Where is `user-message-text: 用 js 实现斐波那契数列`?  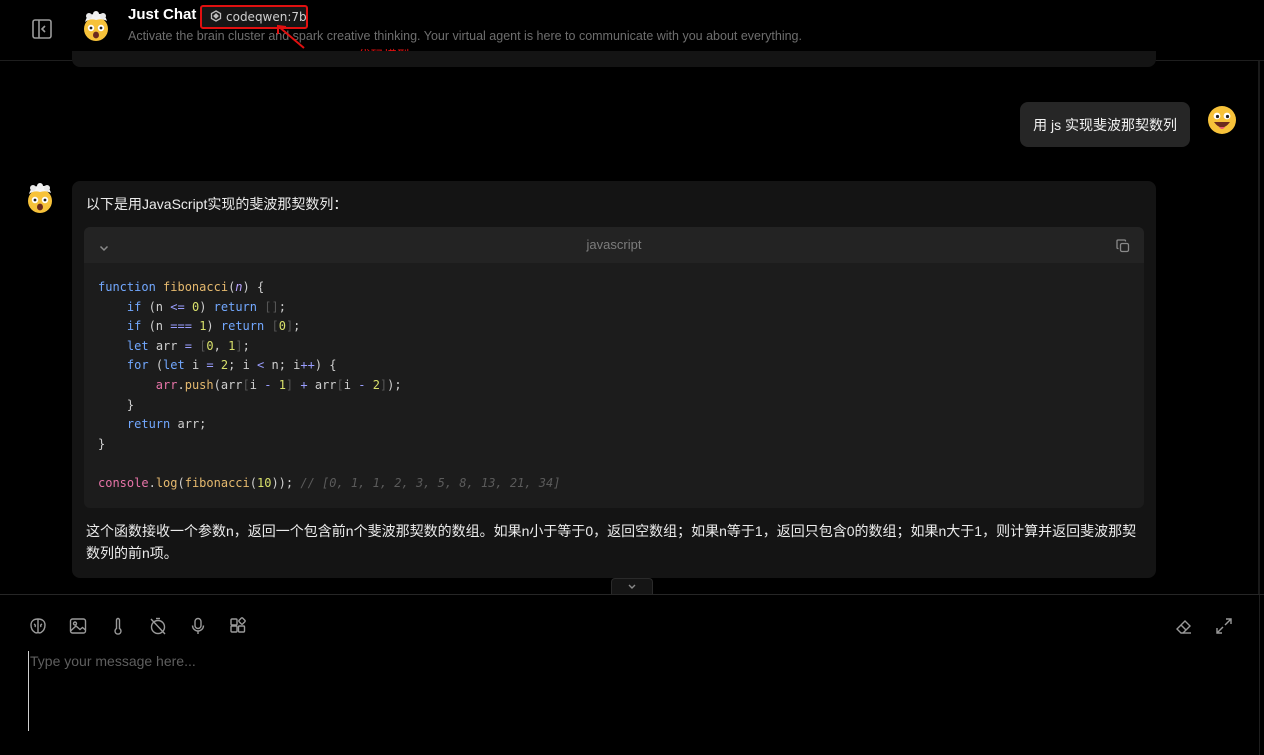 user-message-text: 用 js 实现斐波那契数列 is located at coordinates (1105, 124).